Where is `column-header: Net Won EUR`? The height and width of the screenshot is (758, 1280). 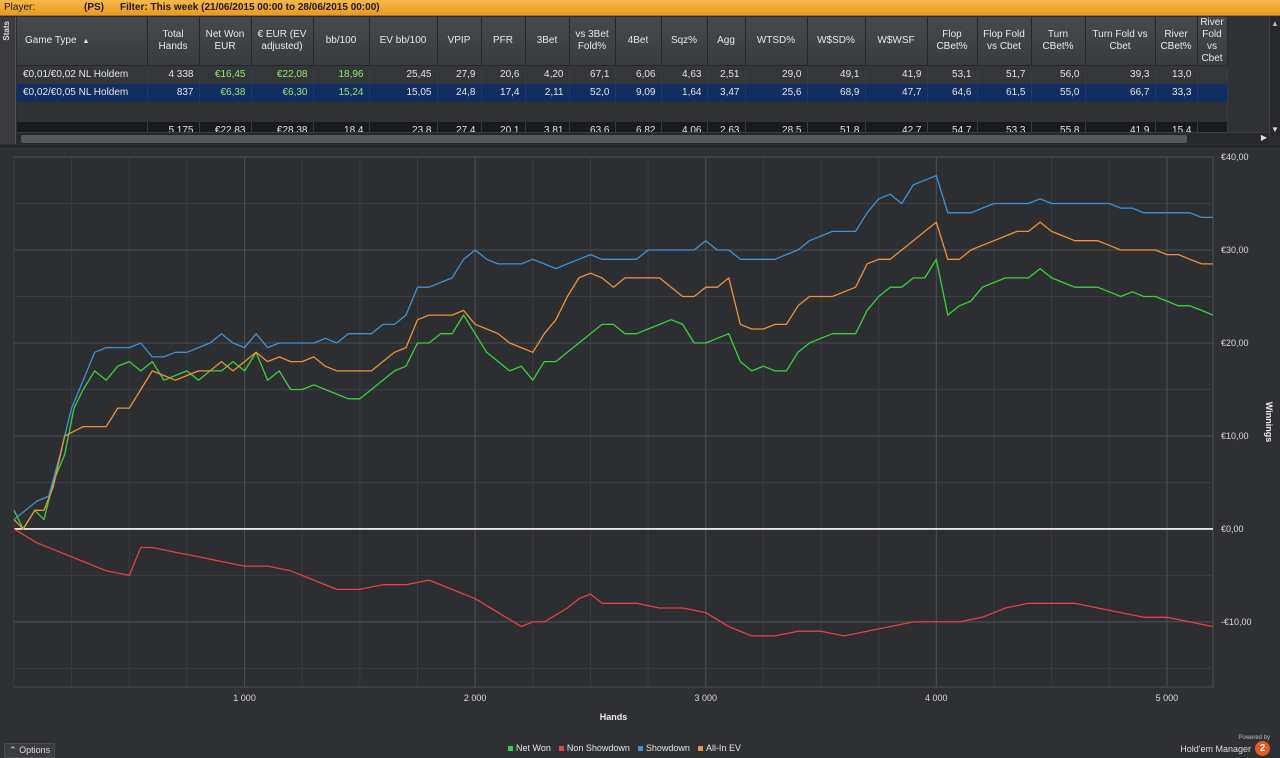
column-header: Net Won EUR is located at coordinates (225, 41).